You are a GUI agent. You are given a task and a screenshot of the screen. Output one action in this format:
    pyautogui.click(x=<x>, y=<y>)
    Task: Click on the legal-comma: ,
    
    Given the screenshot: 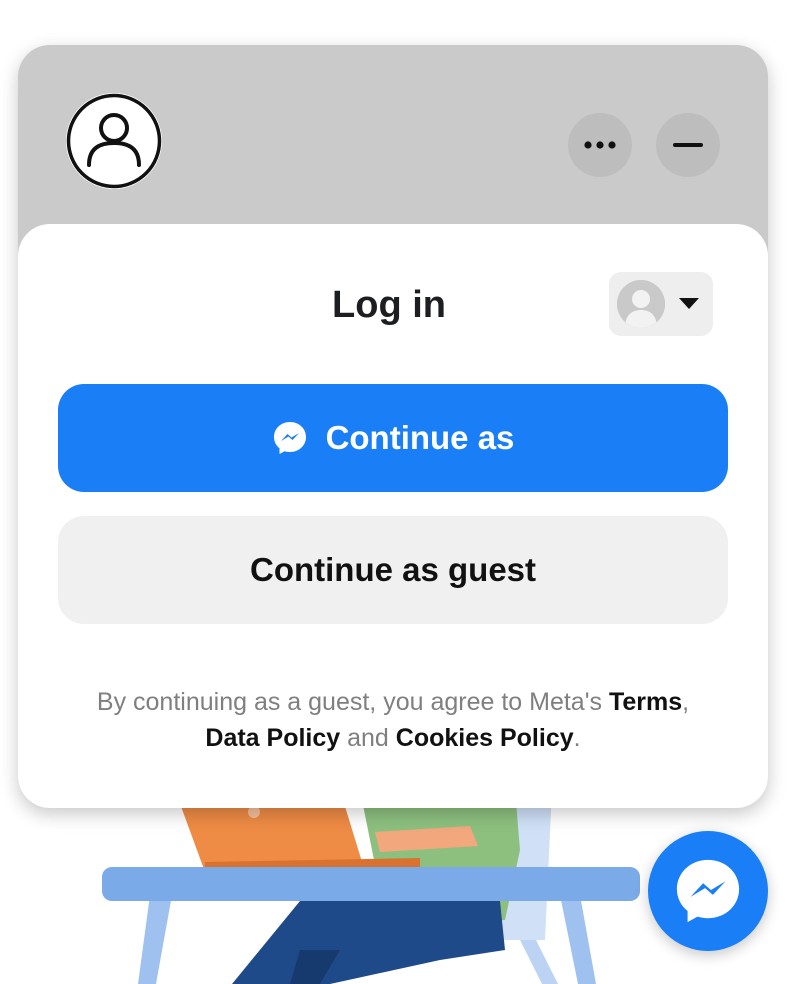 What is the action you would take?
    pyautogui.click(x=686, y=702)
    